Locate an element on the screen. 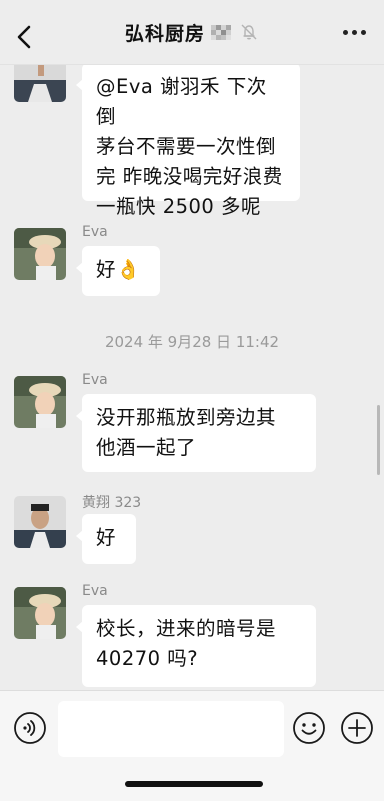 This screenshot has height=801, width=384. message-bubble: 好👌 is located at coordinates (118, 271).